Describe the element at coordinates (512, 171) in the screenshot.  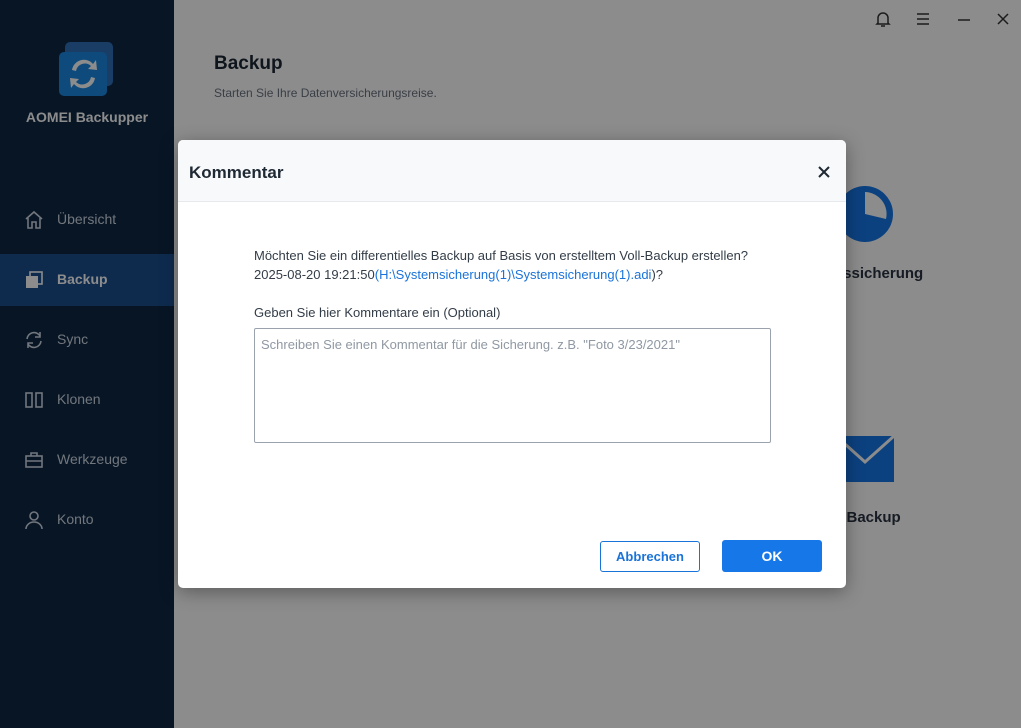
I see `dialog-header: Kommentar` at that location.